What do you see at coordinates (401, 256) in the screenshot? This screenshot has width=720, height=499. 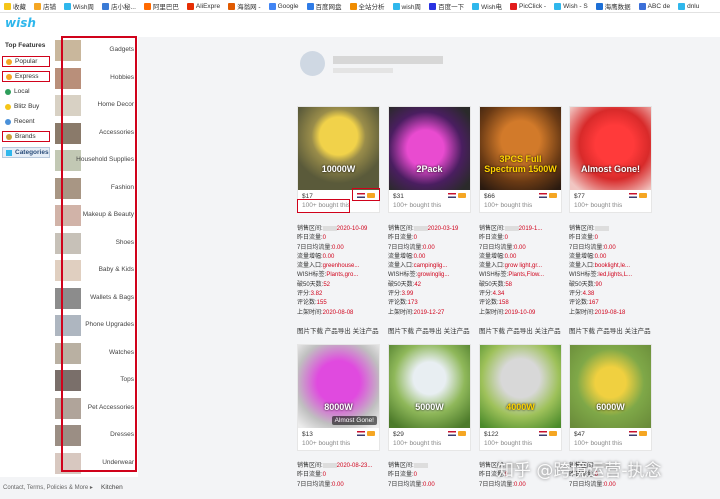 I see `stat-label: 流量增幅:` at bounding box center [401, 256].